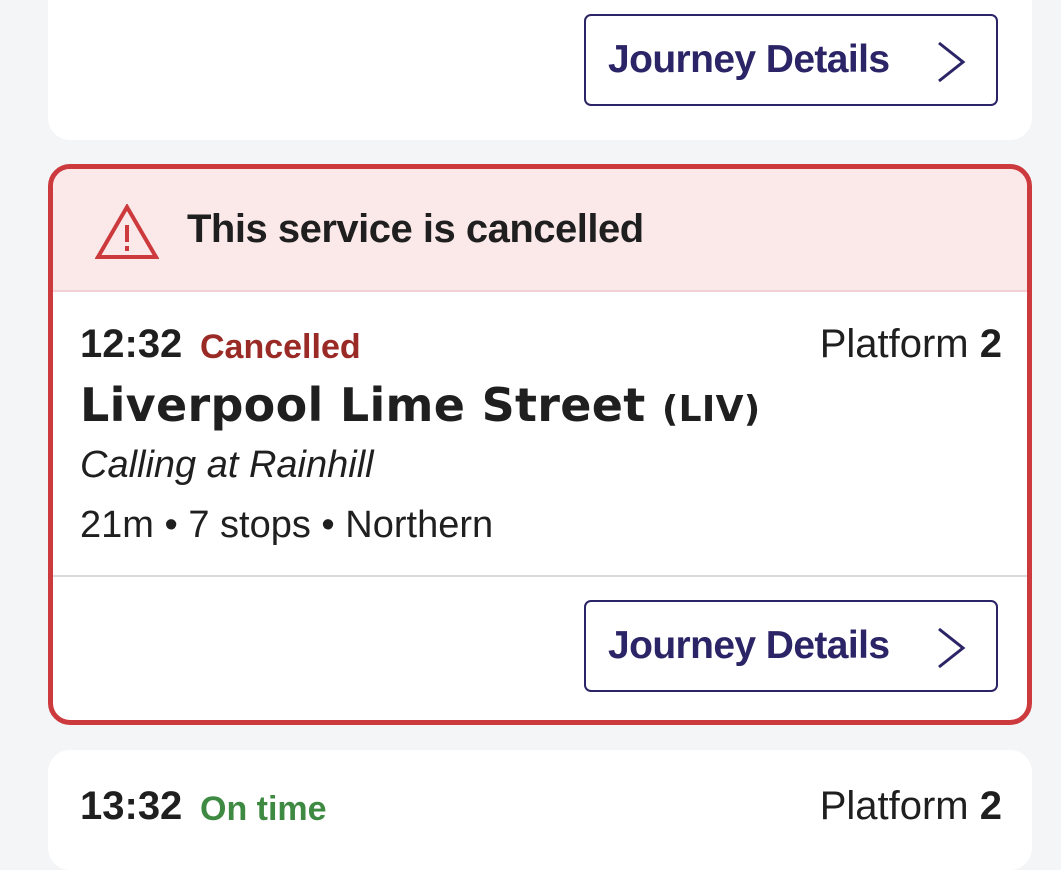  Describe the element at coordinates (287, 525) in the screenshot. I see `journey-meta: 21m • 7 stops • Northern` at that location.